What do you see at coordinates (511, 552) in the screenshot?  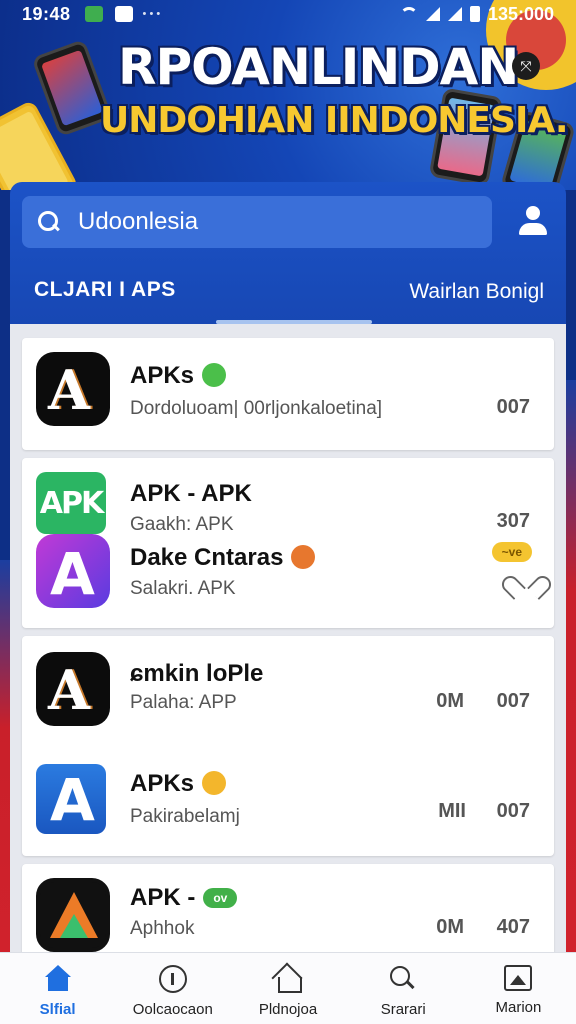 I see `pill-badge: ~ve` at bounding box center [511, 552].